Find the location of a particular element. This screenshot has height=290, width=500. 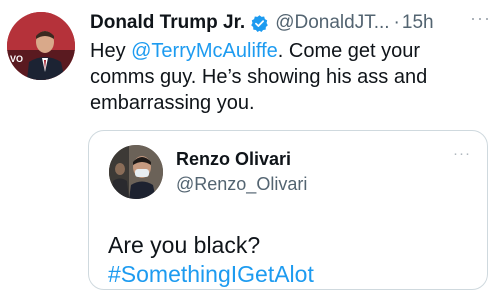

tweet-header: Donald Trump Jr. @DonaldJT... · 15h is located at coordinates (262, 23).